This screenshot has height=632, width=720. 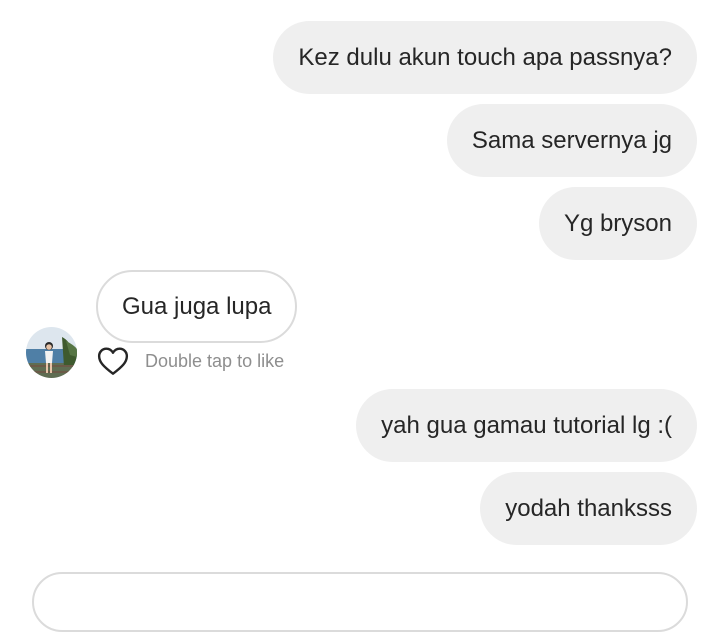 I want to click on message-text: Kez dulu akun touch apa passnya?, so click(x=485, y=57).